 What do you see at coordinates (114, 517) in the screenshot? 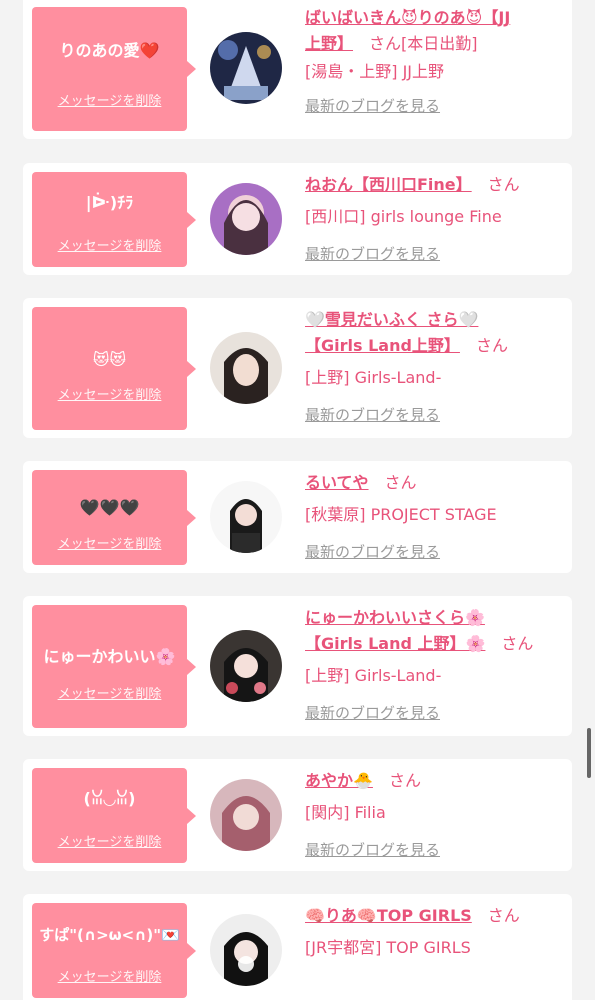
I see `message-bubble: 🖤🖤🖤 メッセージを削除` at bounding box center [114, 517].